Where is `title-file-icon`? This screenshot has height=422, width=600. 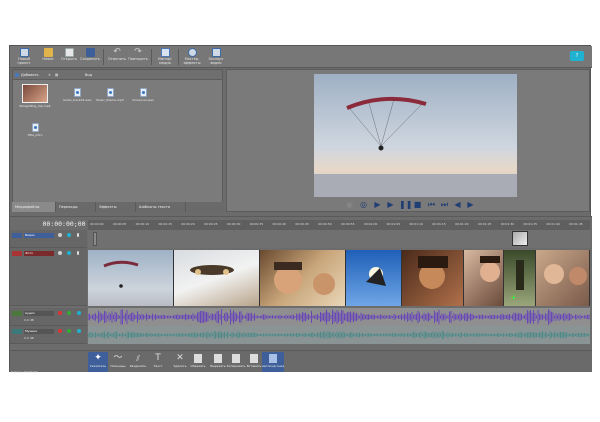 title-file-icon is located at coordinates (35, 127).